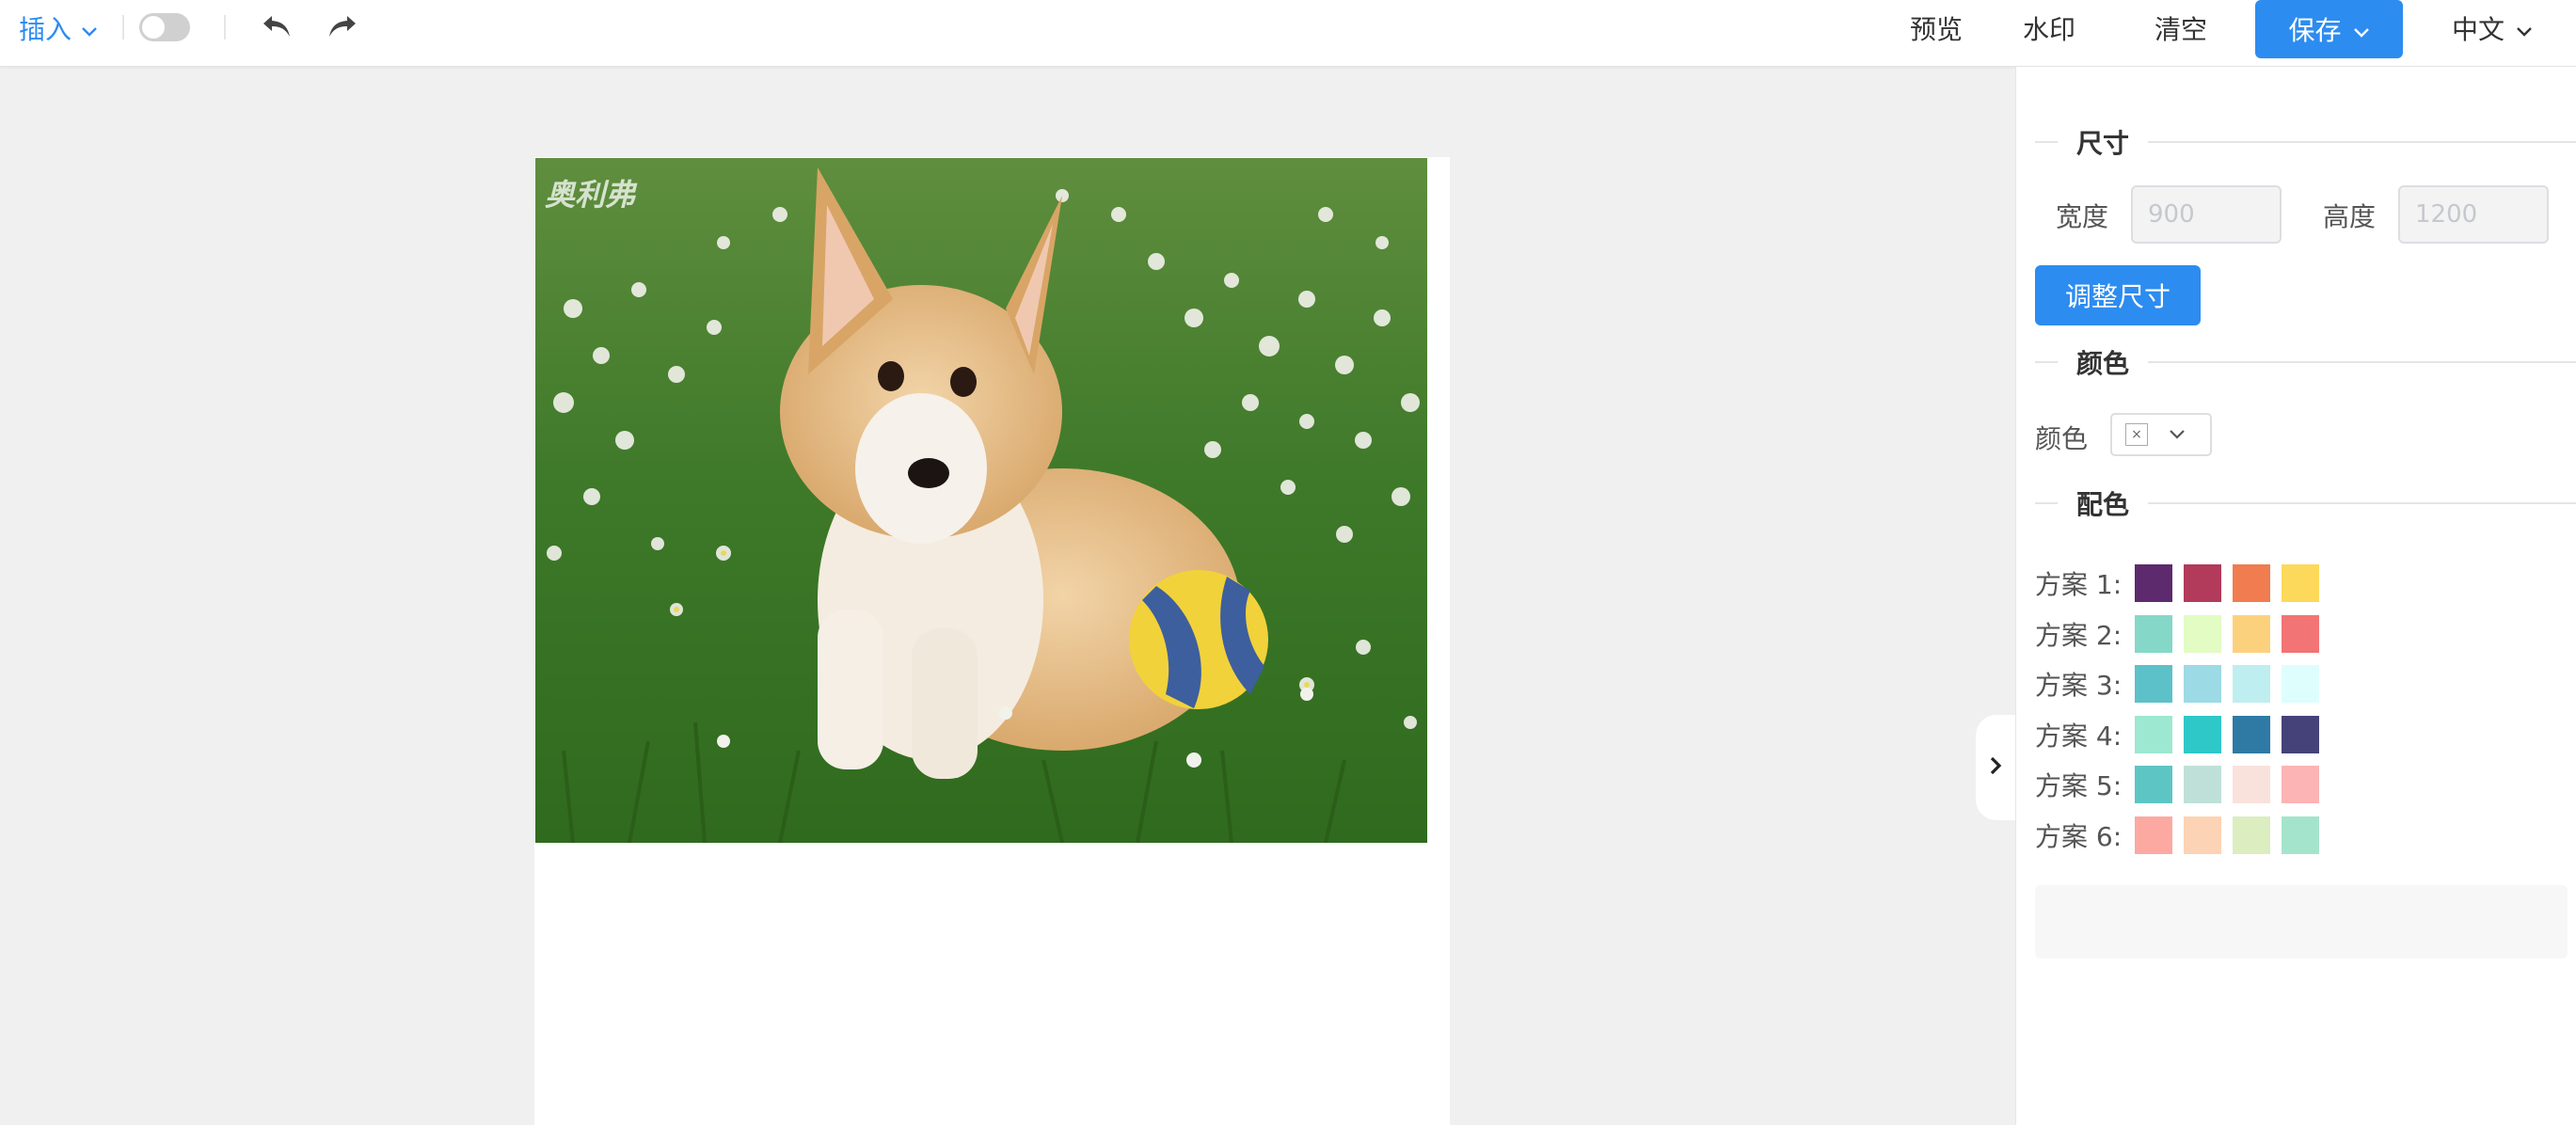 This screenshot has width=2576, height=1125. I want to click on toggle-knob, so click(154, 27).